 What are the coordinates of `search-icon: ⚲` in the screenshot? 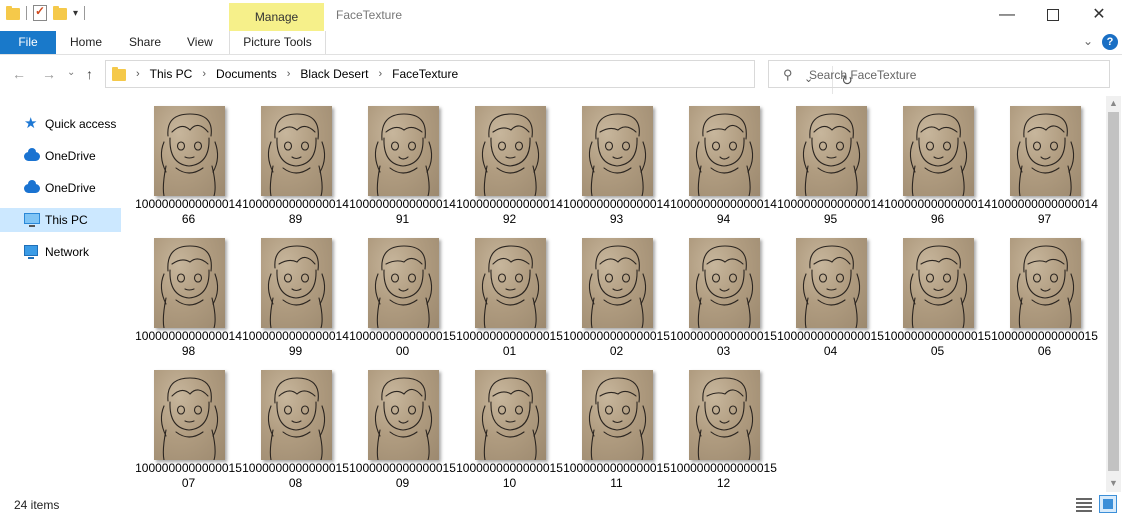 It's located at (788, 74).